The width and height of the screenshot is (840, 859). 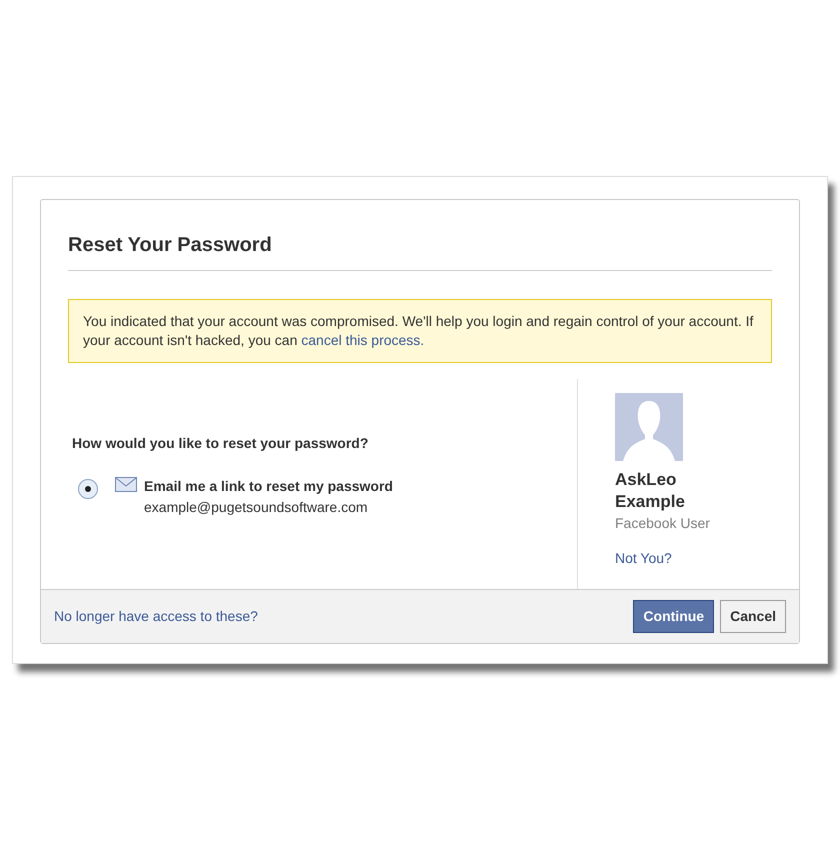 What do you see at coordinates (420, 250) in the screenshot?
I see `dialog-title: Reset Your Password` at bounding box center [420, 250].